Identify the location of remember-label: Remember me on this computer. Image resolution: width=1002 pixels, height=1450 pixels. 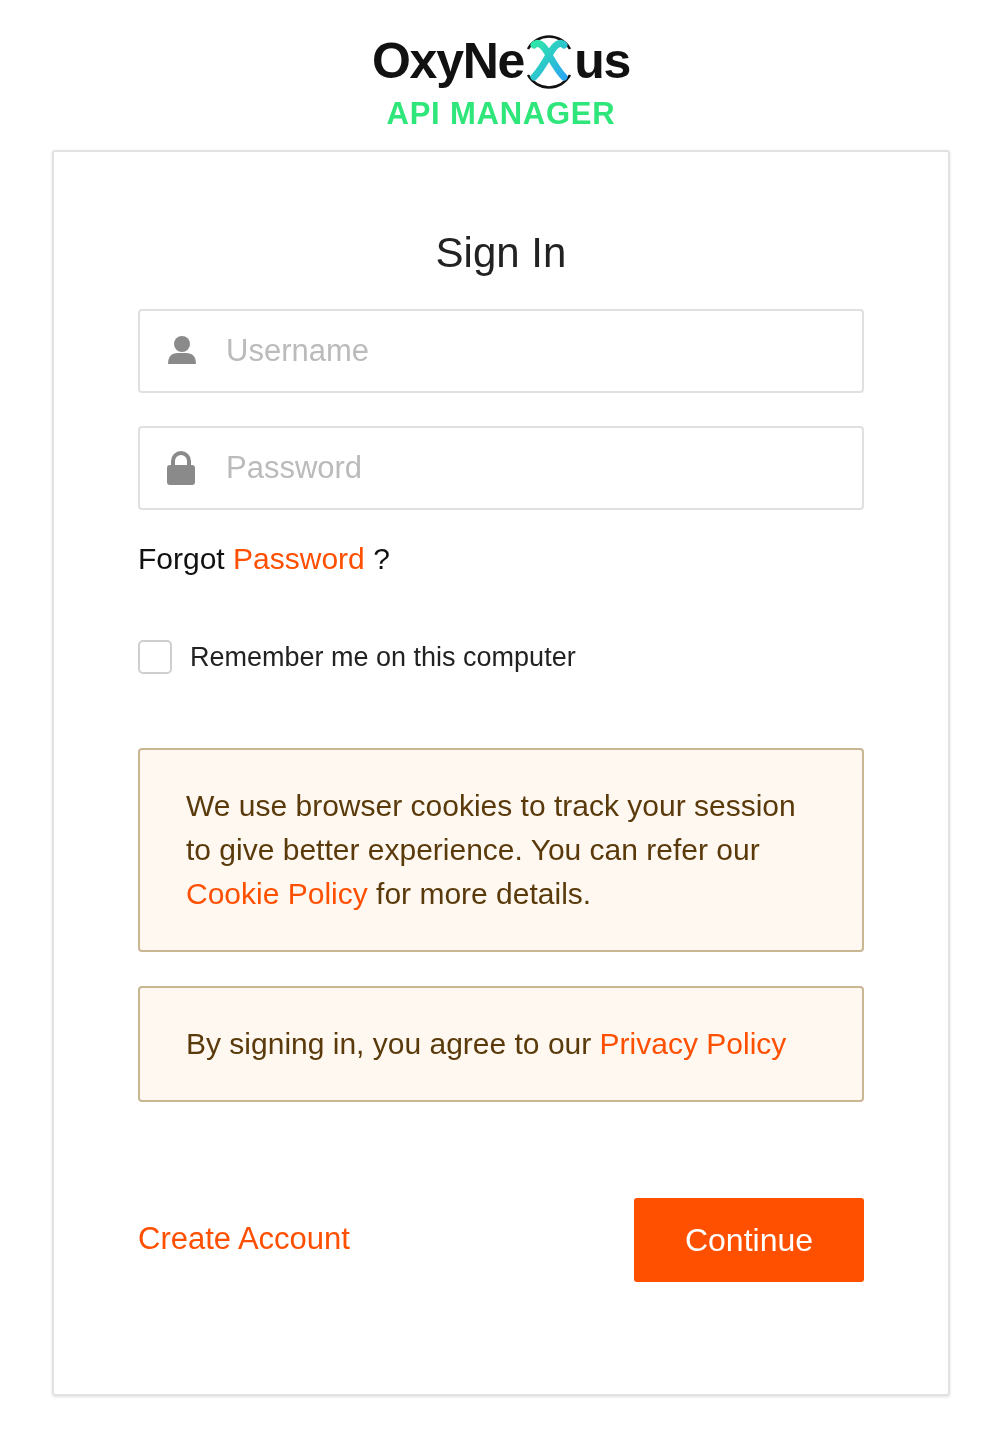
(383, 657).